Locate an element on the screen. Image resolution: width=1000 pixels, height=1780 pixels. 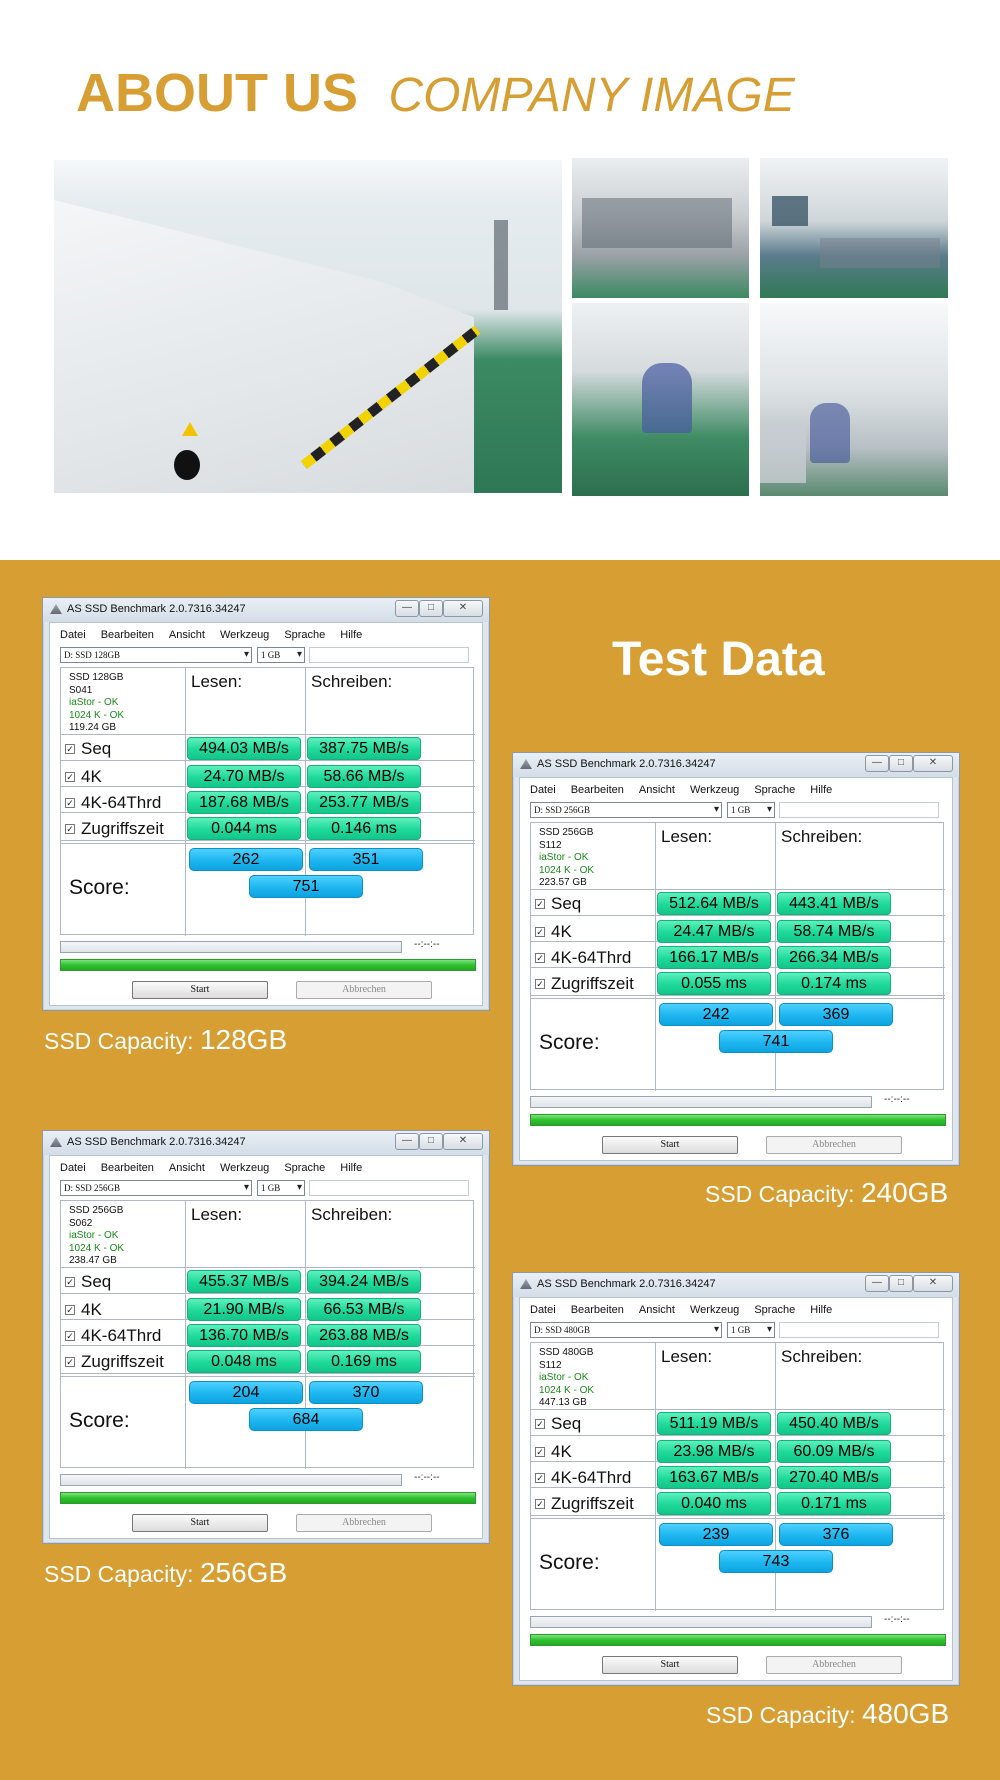
drive-select: D: SSD 128GB is located at coordinates (156, 655).